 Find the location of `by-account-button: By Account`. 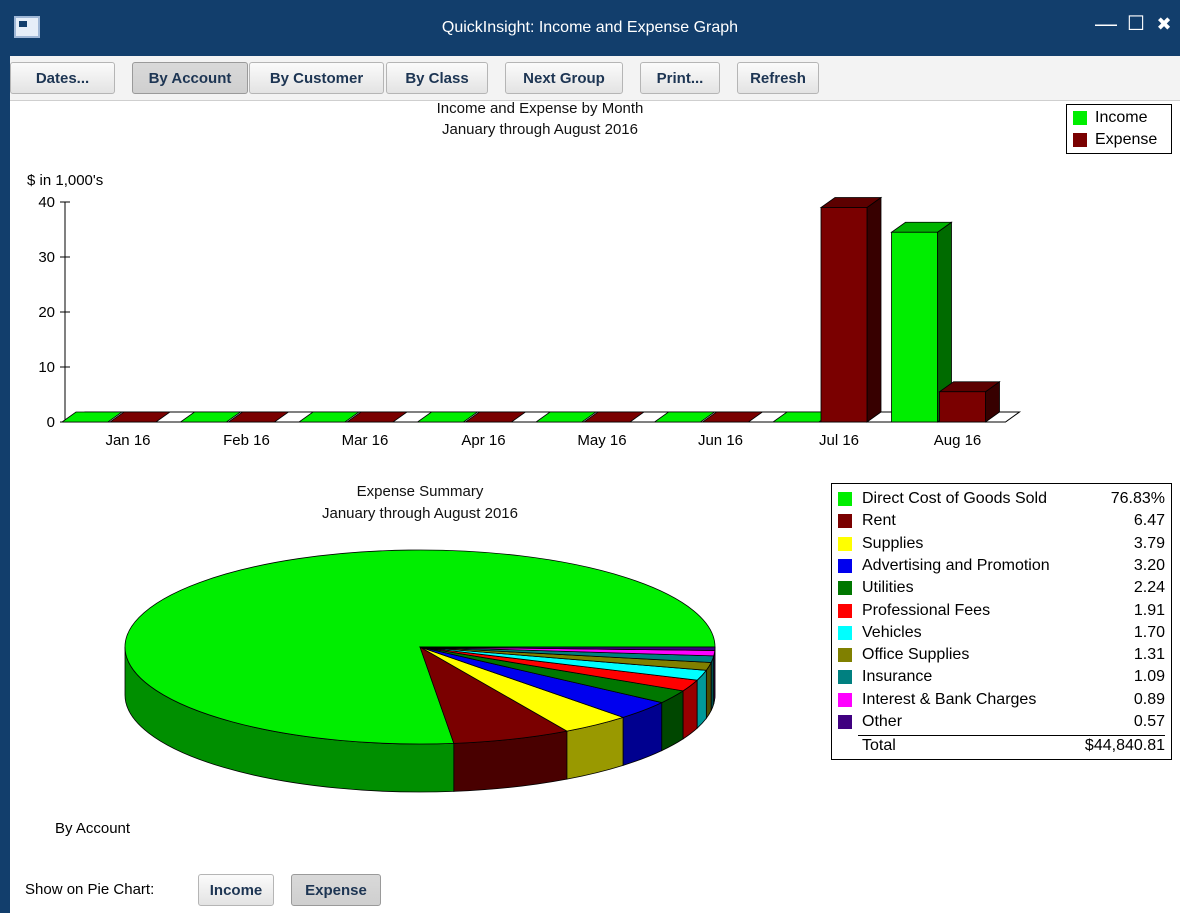

by-account-button: By Account is located at coordinates (190, 78).